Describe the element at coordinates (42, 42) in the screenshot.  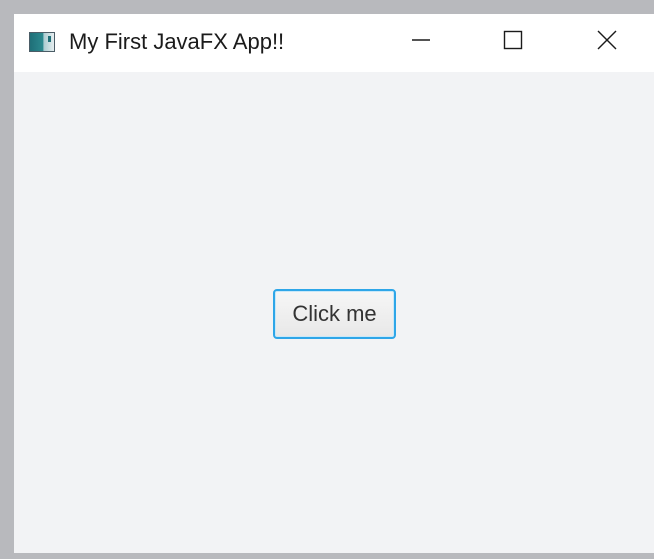
I see `app-icon` at that location.